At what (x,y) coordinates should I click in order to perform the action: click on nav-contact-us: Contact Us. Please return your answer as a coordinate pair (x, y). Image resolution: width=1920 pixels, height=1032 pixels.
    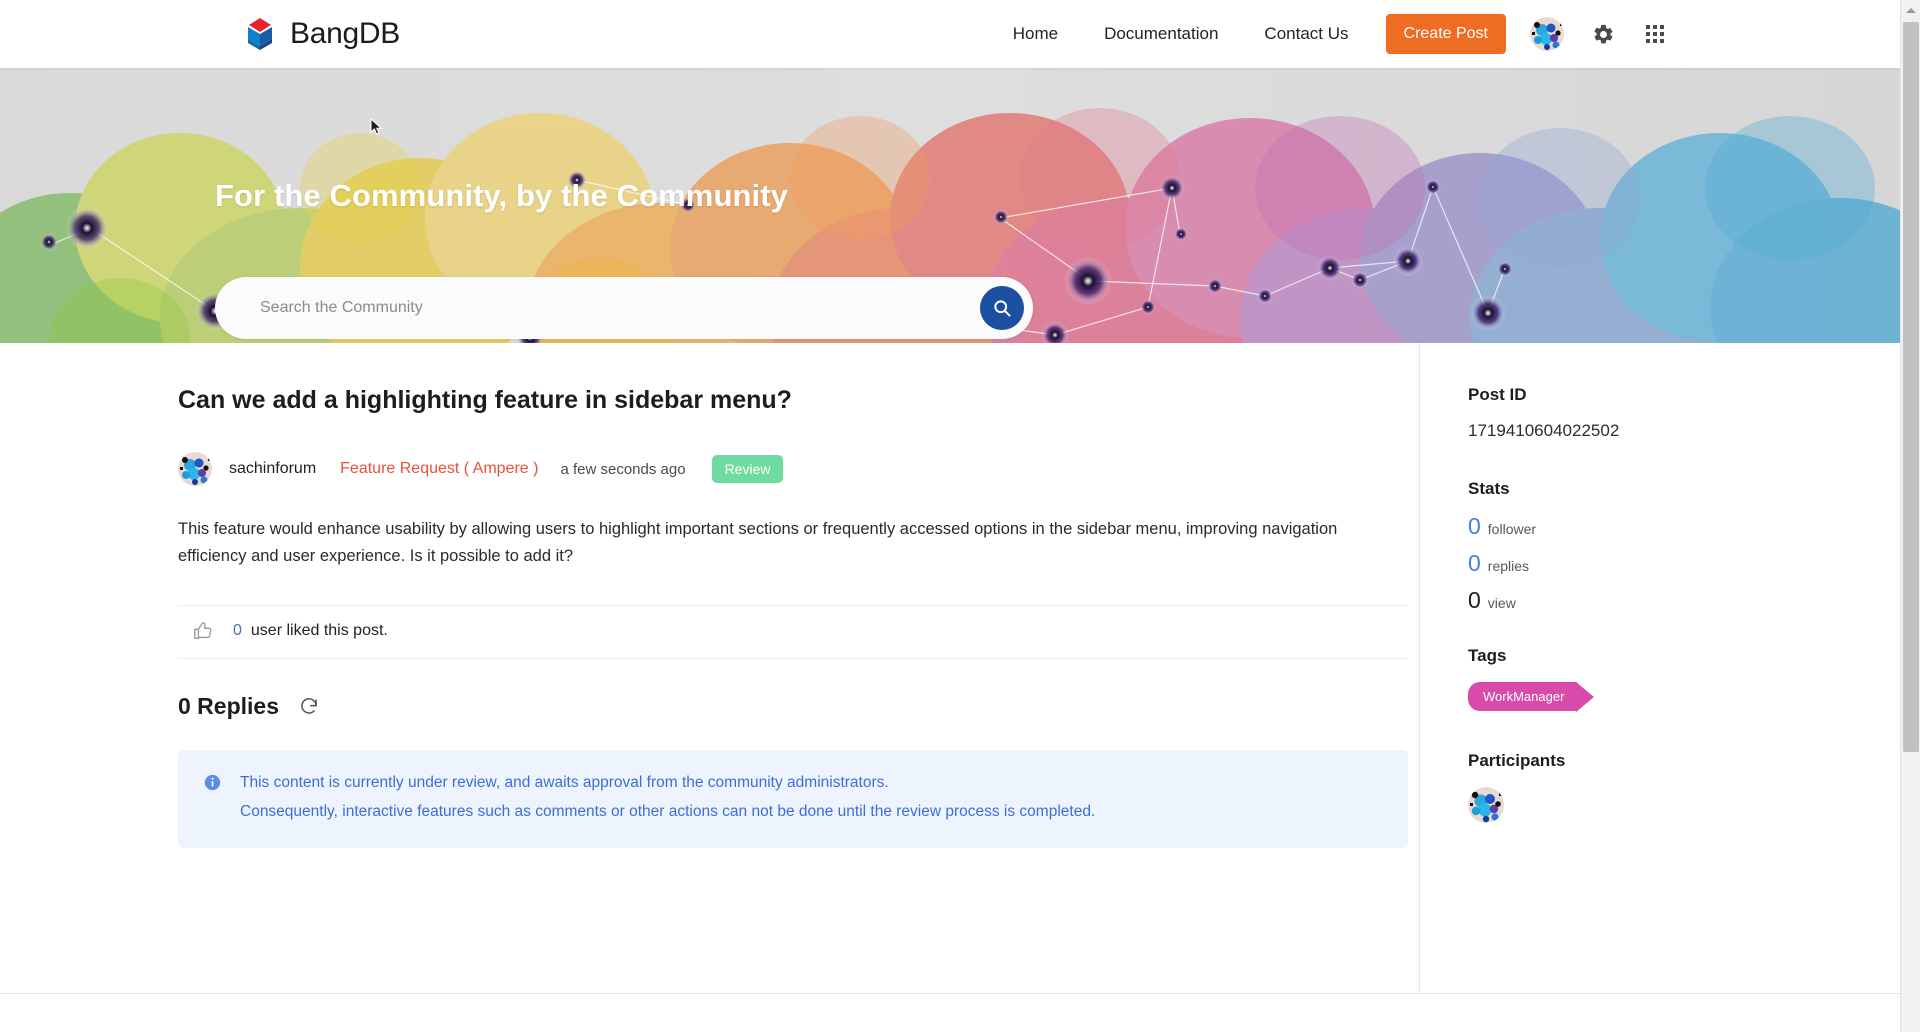
    Looking at the image, I should click on (1306, 34).